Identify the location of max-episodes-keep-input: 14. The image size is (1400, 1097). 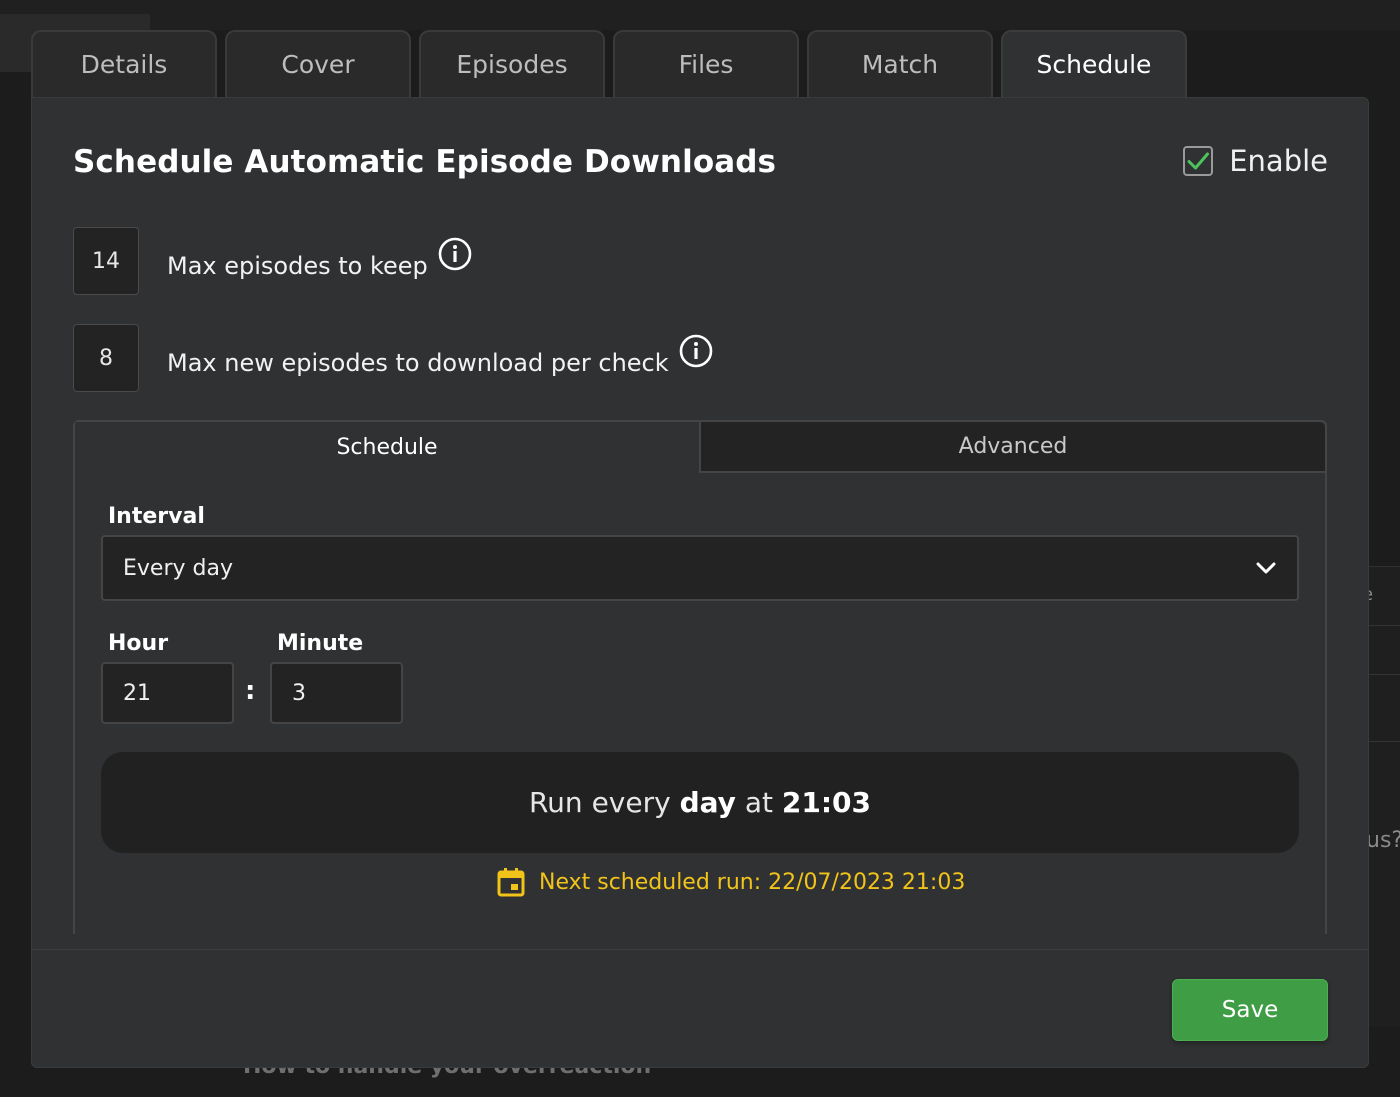
(106, 261).